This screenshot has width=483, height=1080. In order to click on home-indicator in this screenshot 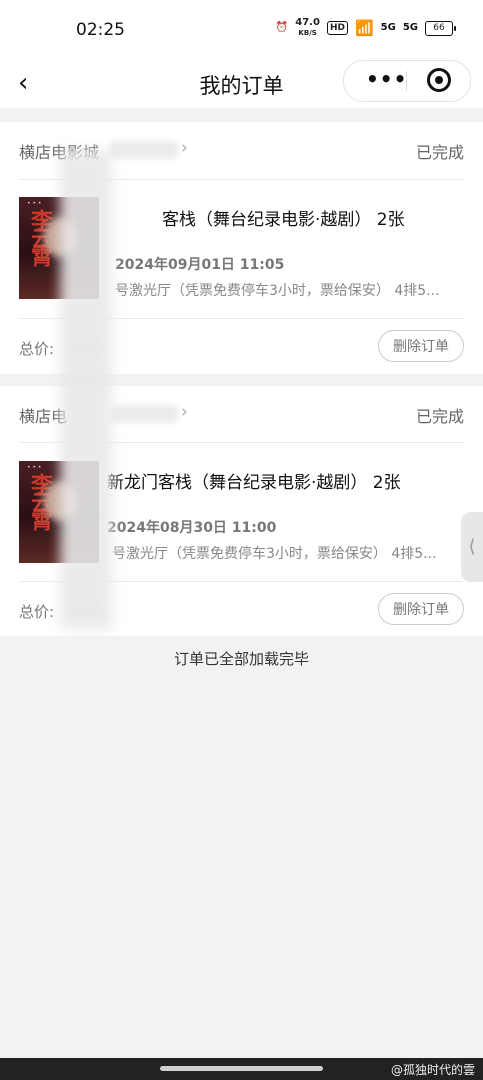, I will do `click(241, 1068)`.